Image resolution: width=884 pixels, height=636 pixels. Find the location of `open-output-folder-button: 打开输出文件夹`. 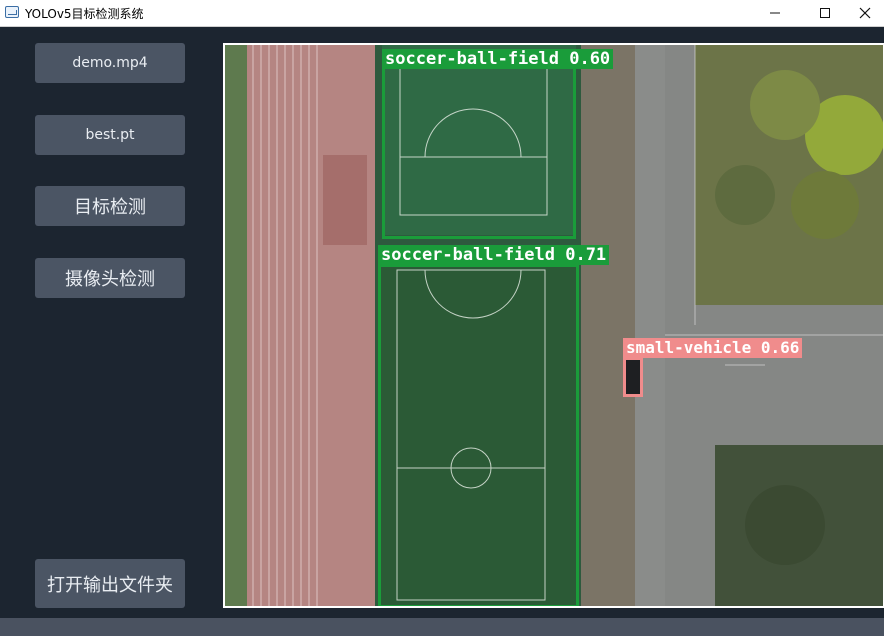

open-output-folder-button: 打开输出文件夹 is located at coordinates (110, 583).